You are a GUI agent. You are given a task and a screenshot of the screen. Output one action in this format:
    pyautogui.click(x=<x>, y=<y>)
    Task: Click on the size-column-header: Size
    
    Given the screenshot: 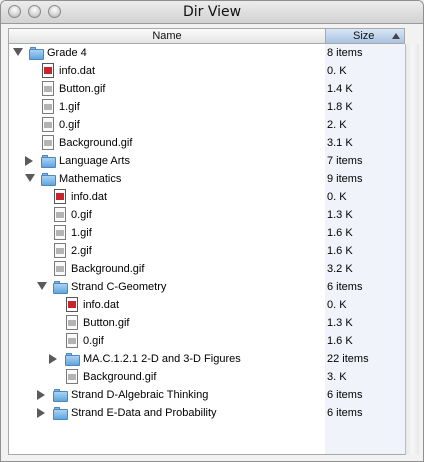 What is the action you would take?
    pyautogui.click(x=365, y=36)
    